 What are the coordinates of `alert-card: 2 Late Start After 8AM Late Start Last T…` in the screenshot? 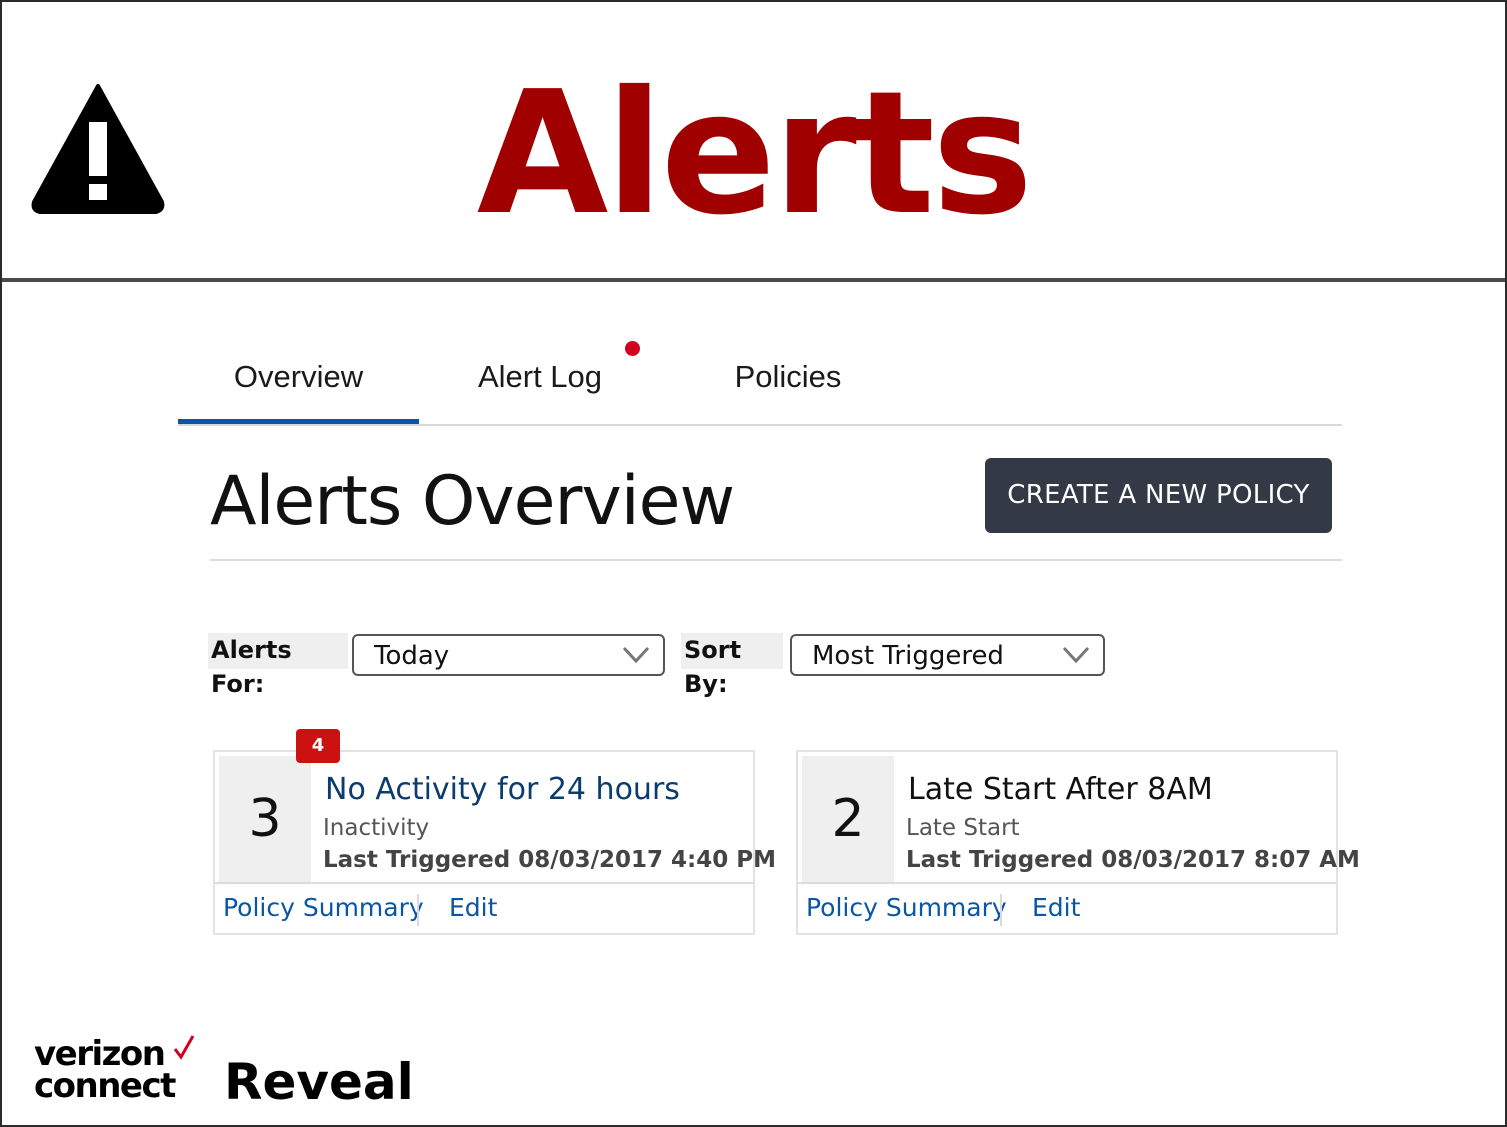 It's located at (1078, 842).